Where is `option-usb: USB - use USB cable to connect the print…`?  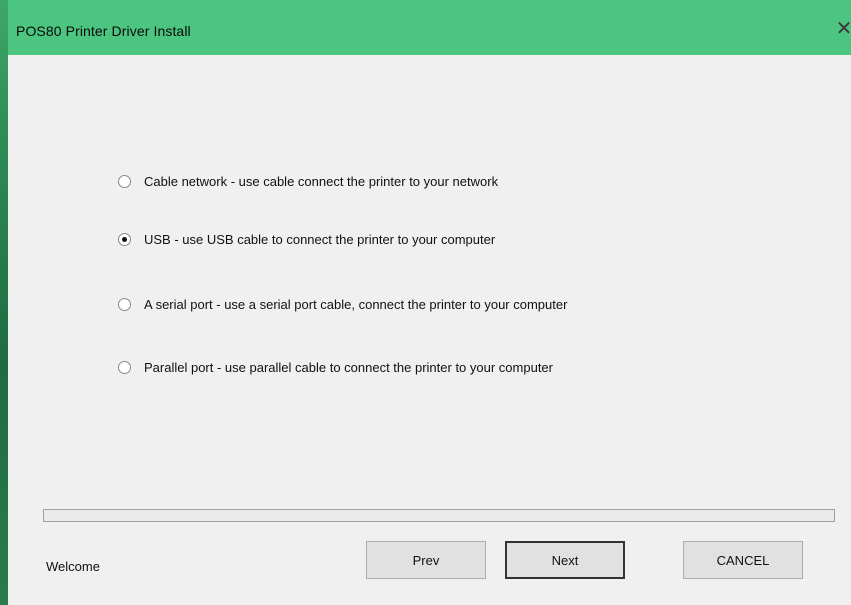 option-usb: USB - use USB cable to connect the print… is located at coordinates (306, 239).